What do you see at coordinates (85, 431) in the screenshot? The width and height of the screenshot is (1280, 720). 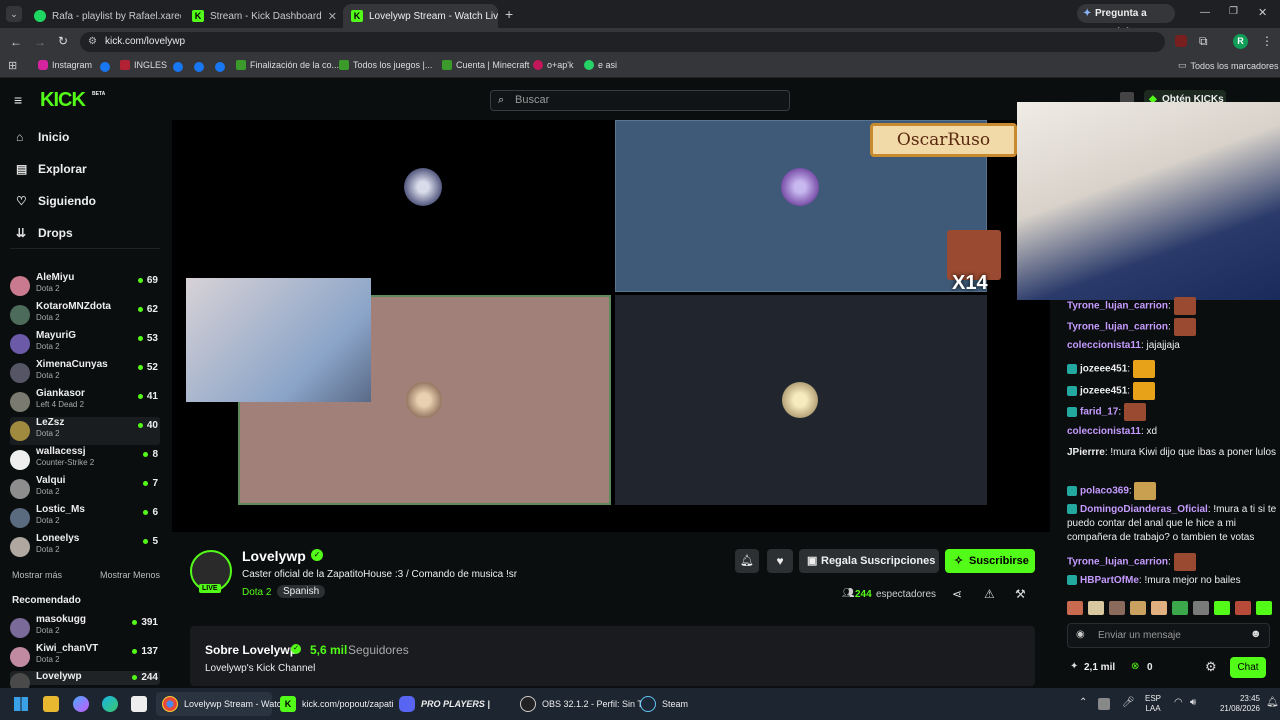 I see `sidebar-channel: LeZsz Dota 2 40` at bounding box center [85, 431].